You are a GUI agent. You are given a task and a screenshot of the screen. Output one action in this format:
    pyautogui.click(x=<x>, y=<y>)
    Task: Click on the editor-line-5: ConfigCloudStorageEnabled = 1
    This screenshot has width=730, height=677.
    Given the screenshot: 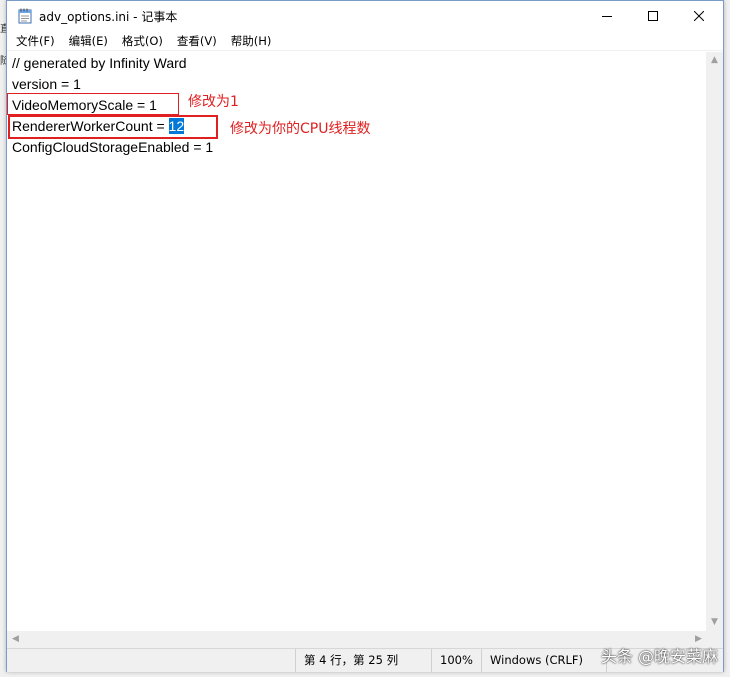 What is the action you would take?
    pyautogui.click(x=113, y=147)
    